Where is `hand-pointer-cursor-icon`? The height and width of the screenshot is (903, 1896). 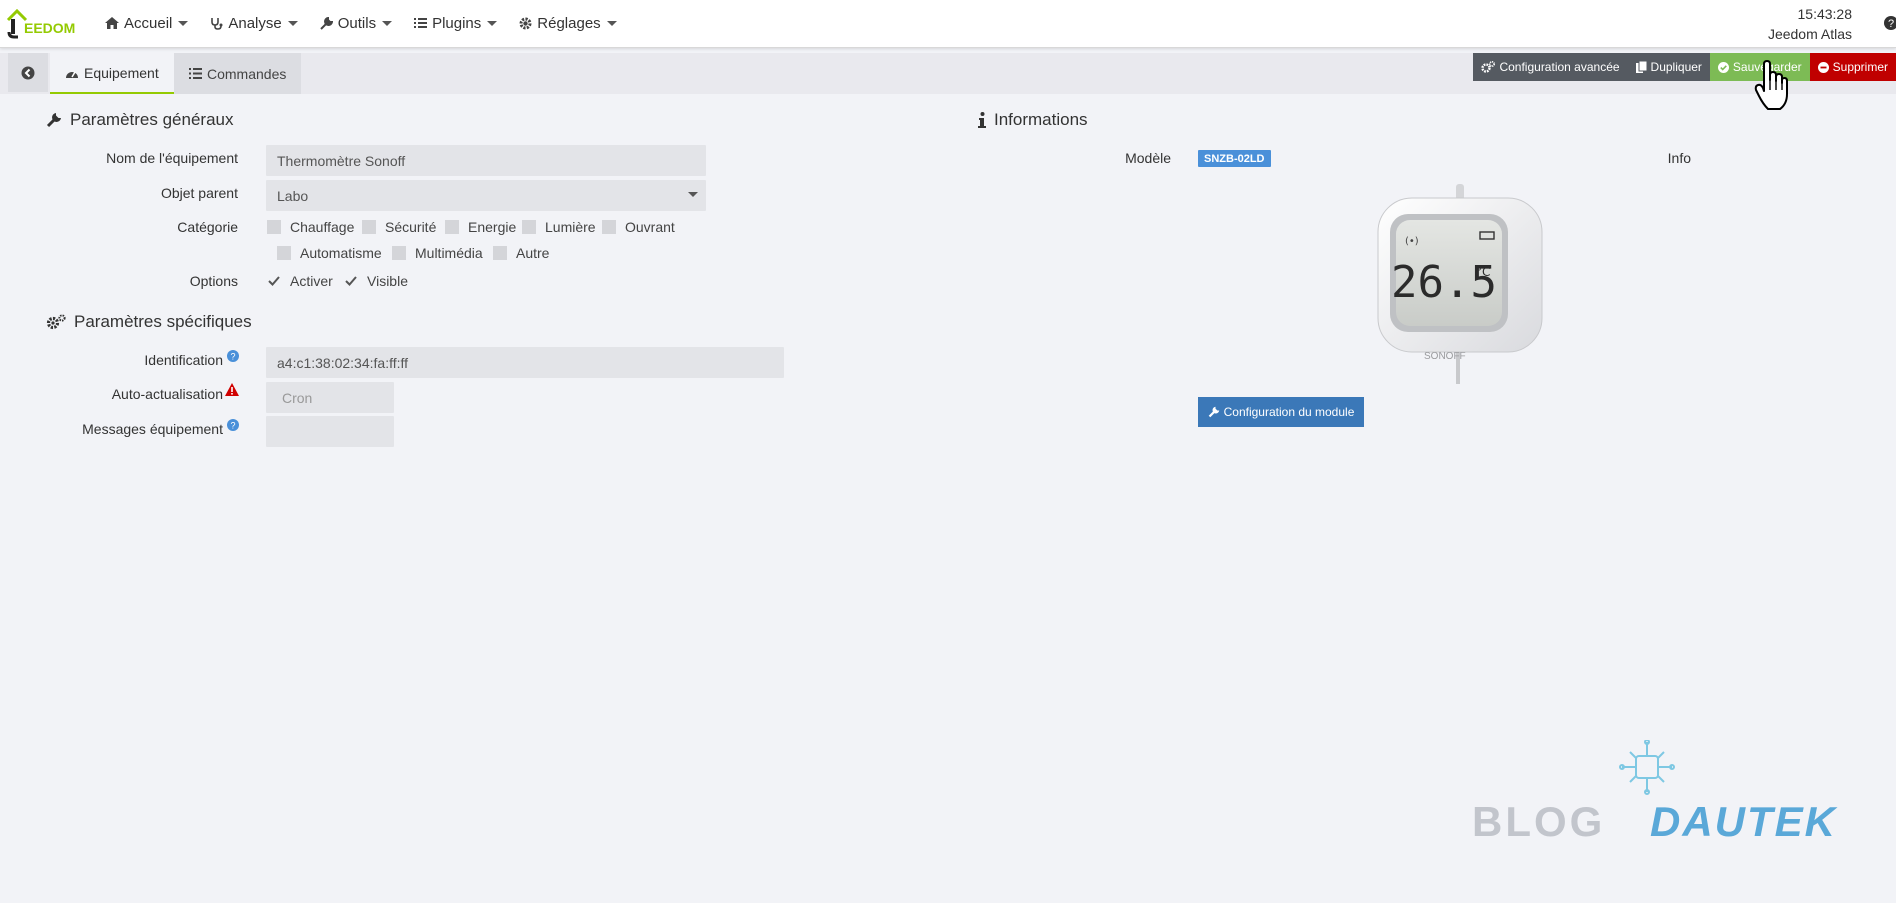
hand-pointer-cursor-icon is located at coordinates (1772, 86).